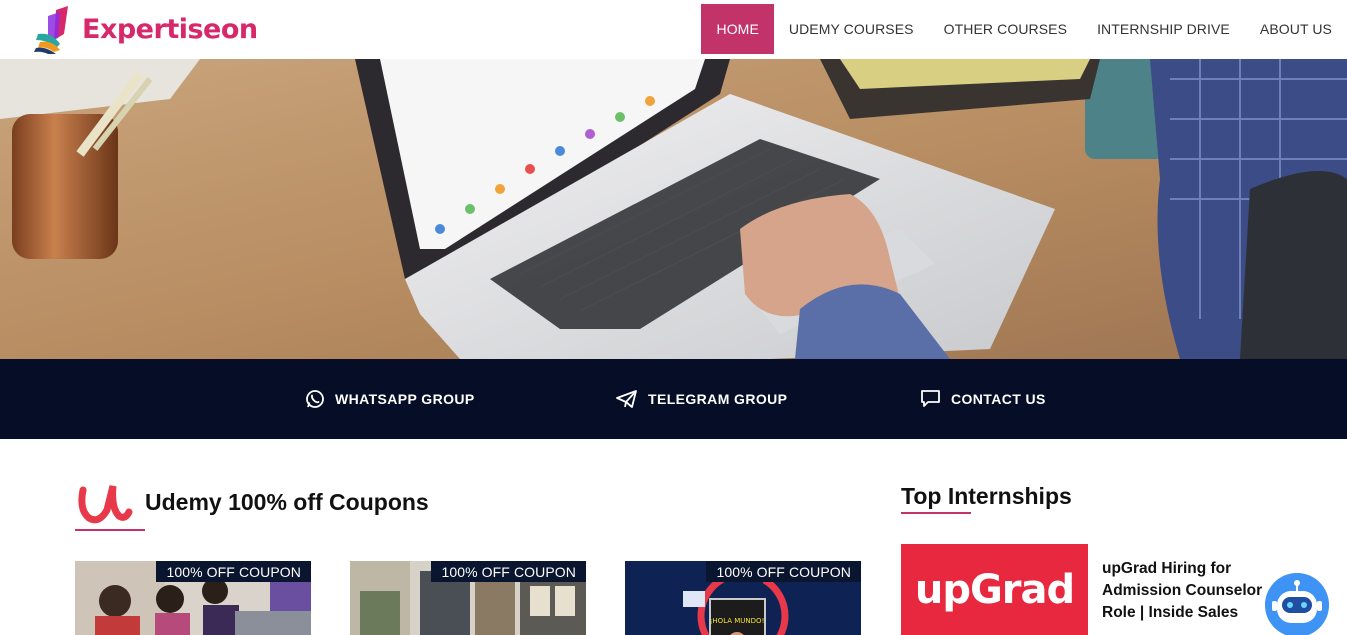 The width and height of the screenshot is (1347, 635). I want to click on telegram-group-label: TELEGRAM GROUP, so click(718, 399).